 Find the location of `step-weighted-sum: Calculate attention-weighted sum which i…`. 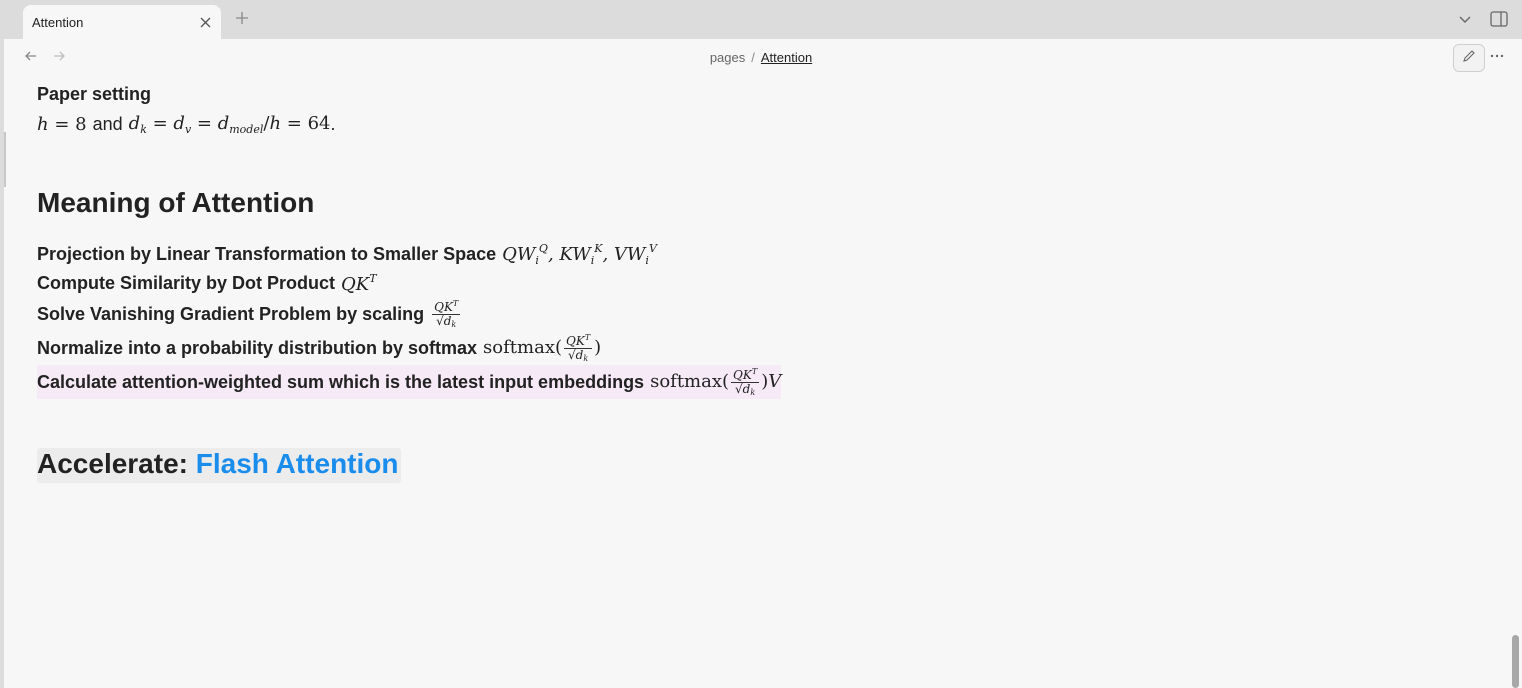

step-weighted-sum: Calculate attention-weighted sum which i… is located at coordinates (409, 382).